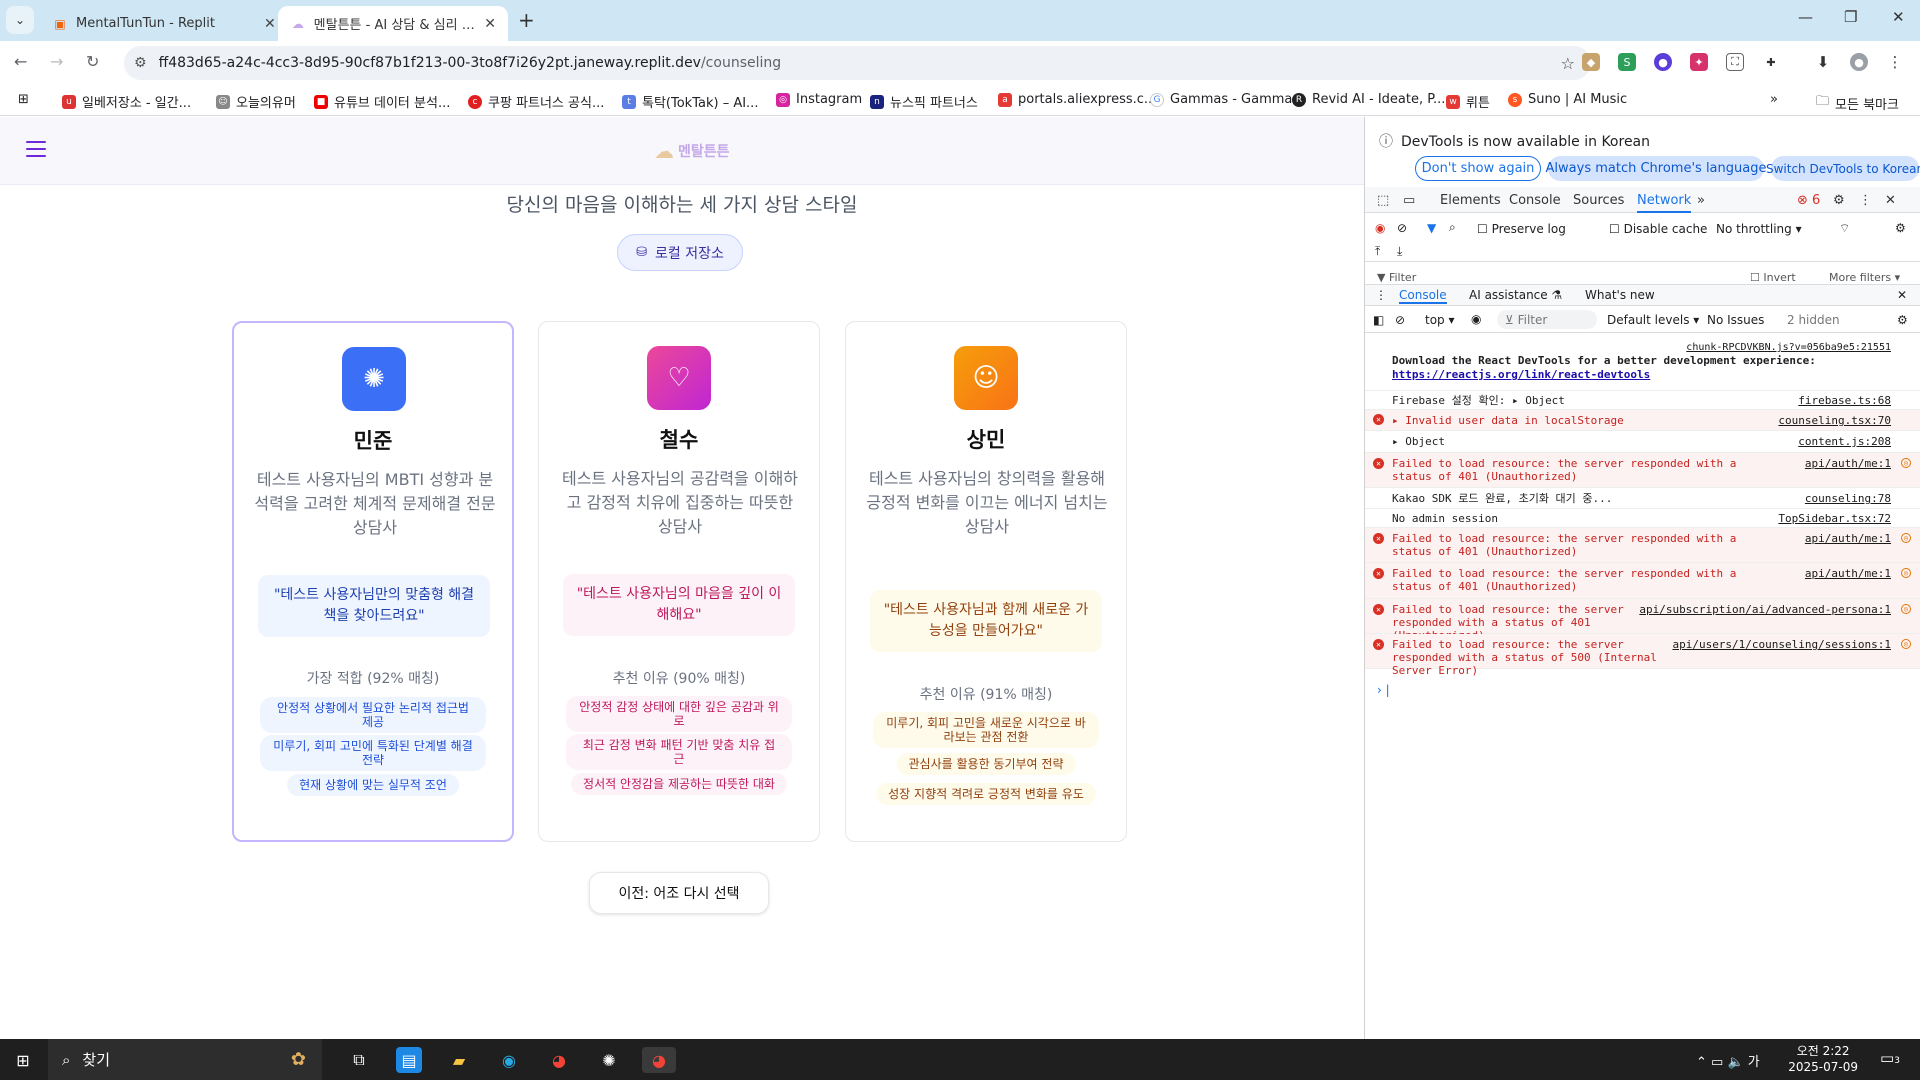 The width and height of the screenshot is (1920, 1080). Describe the element at coordinates (1759, 229) in the screenshot. I see `throttling-select: No throttling ▾` at that location.